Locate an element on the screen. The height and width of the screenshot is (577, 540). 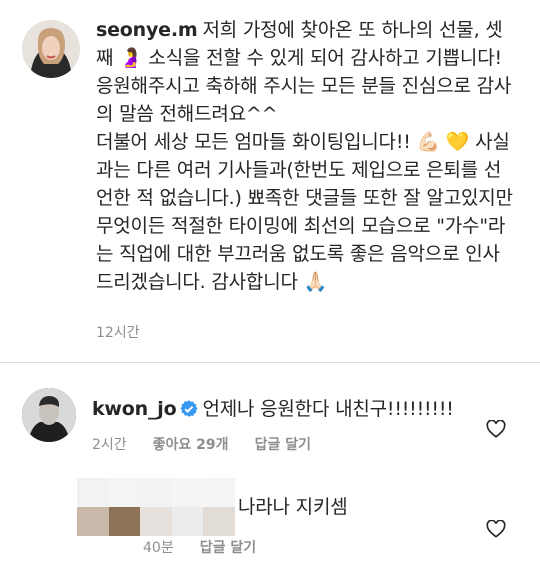
verified-badge-icon is located at coordinates (189, 412).